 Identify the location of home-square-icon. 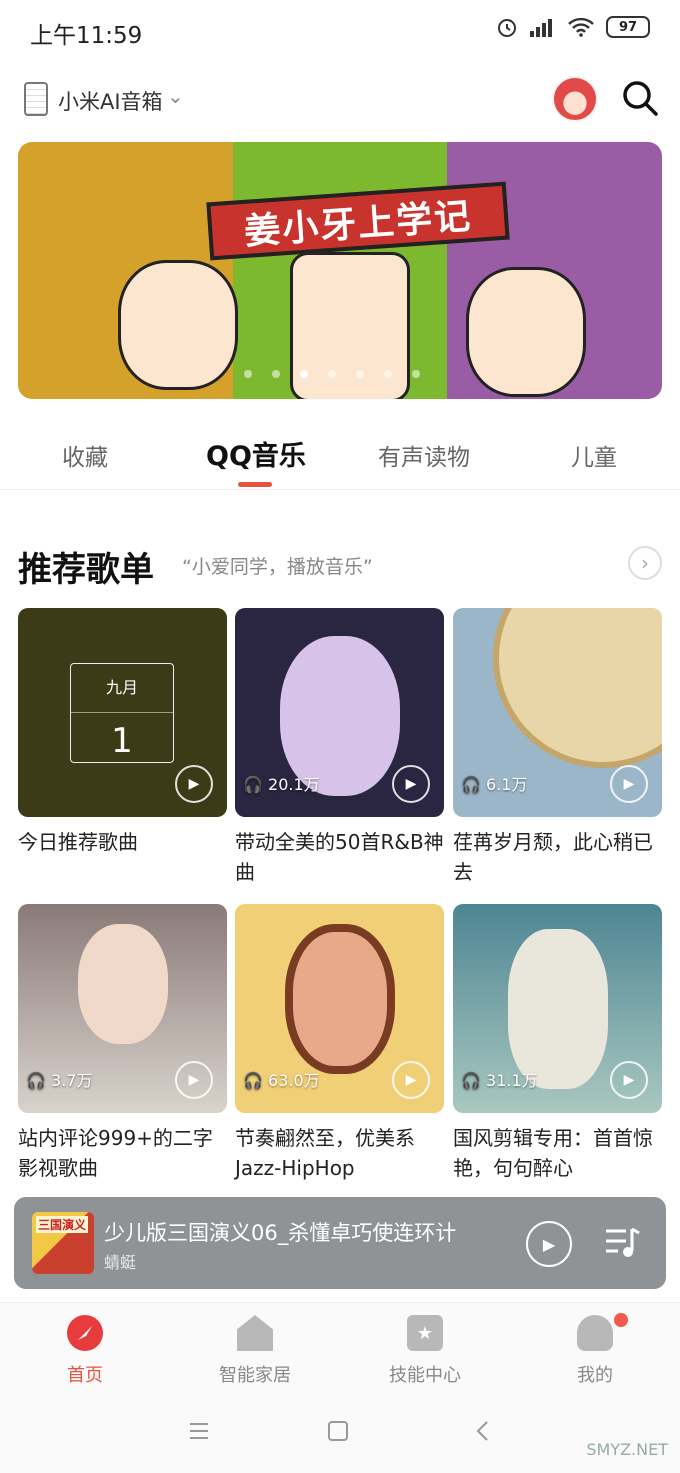
(338, 1431).